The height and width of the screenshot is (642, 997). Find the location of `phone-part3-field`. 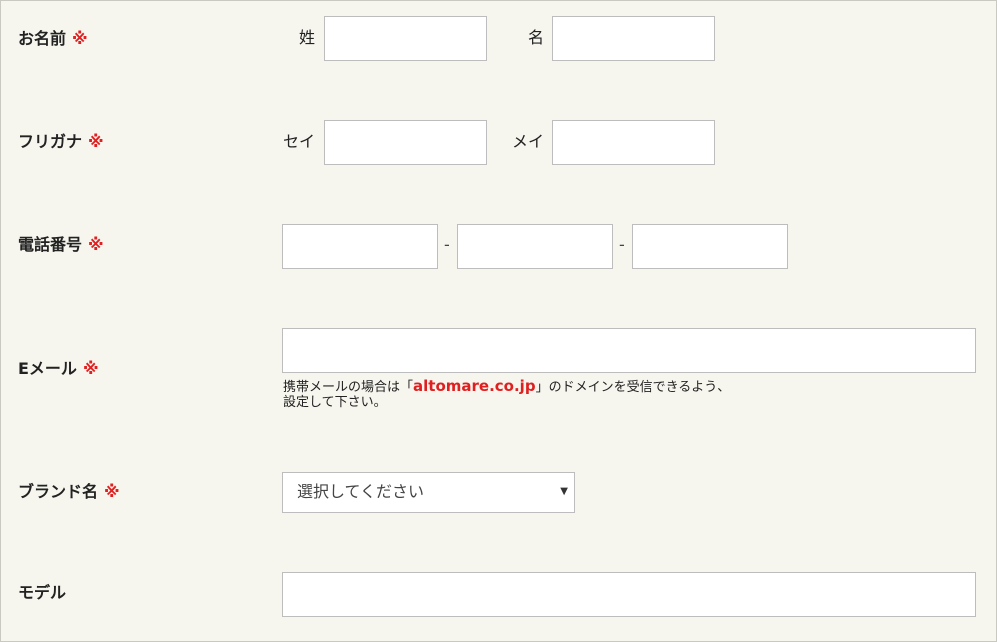

phone-part3-field is located at coordinates (710, 246).